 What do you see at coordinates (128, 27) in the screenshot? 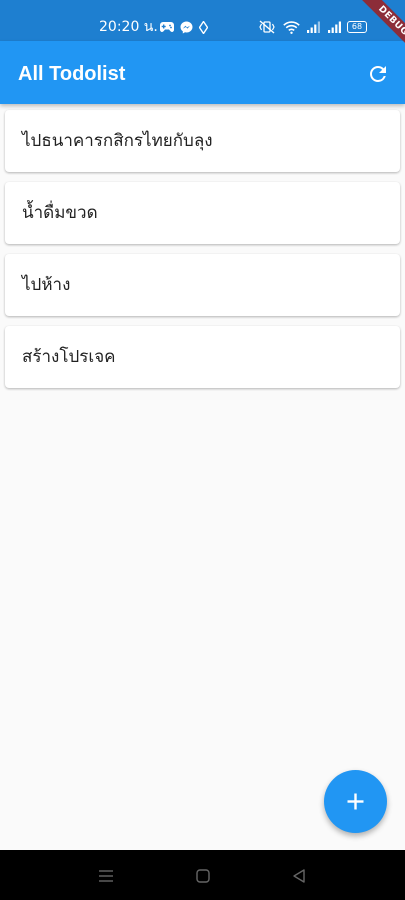
I see `status-time: 20:20 น.` at bounding box center [128, 27].